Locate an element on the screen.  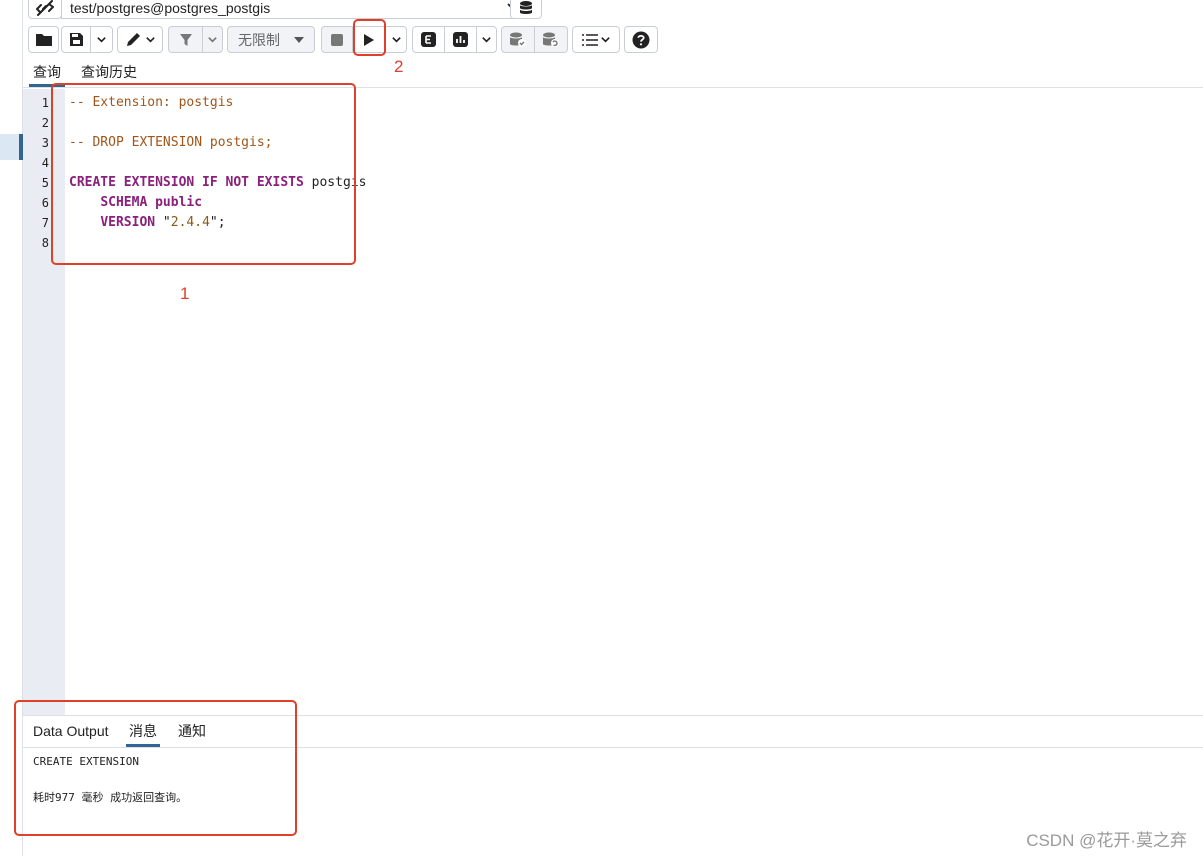
connection-status-button is located at coordinates (45, 9).